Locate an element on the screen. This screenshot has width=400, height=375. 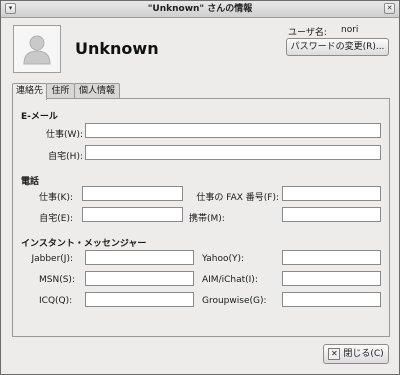
close-button: ✕ 閉じる(C) is located at coordinates (356, 354).